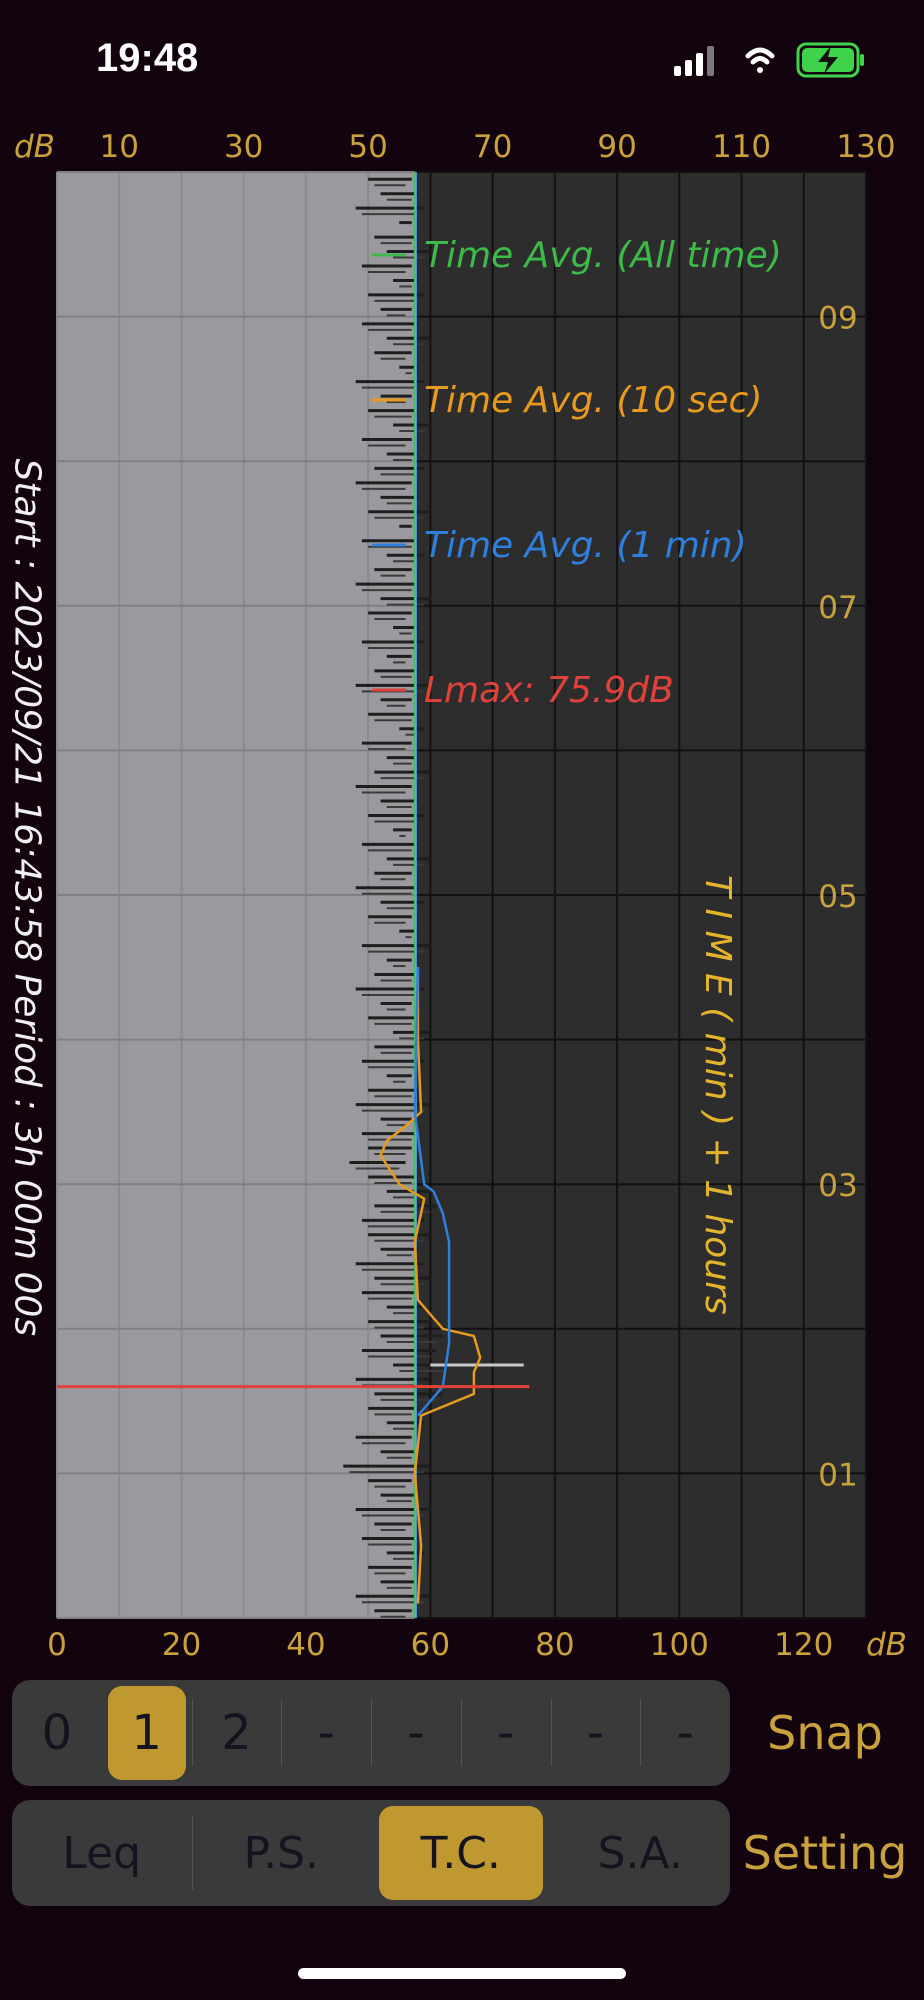 The image size is (924, 2000). I want to click on bottom-axis-tick-label: 120, so click(803, 1645).